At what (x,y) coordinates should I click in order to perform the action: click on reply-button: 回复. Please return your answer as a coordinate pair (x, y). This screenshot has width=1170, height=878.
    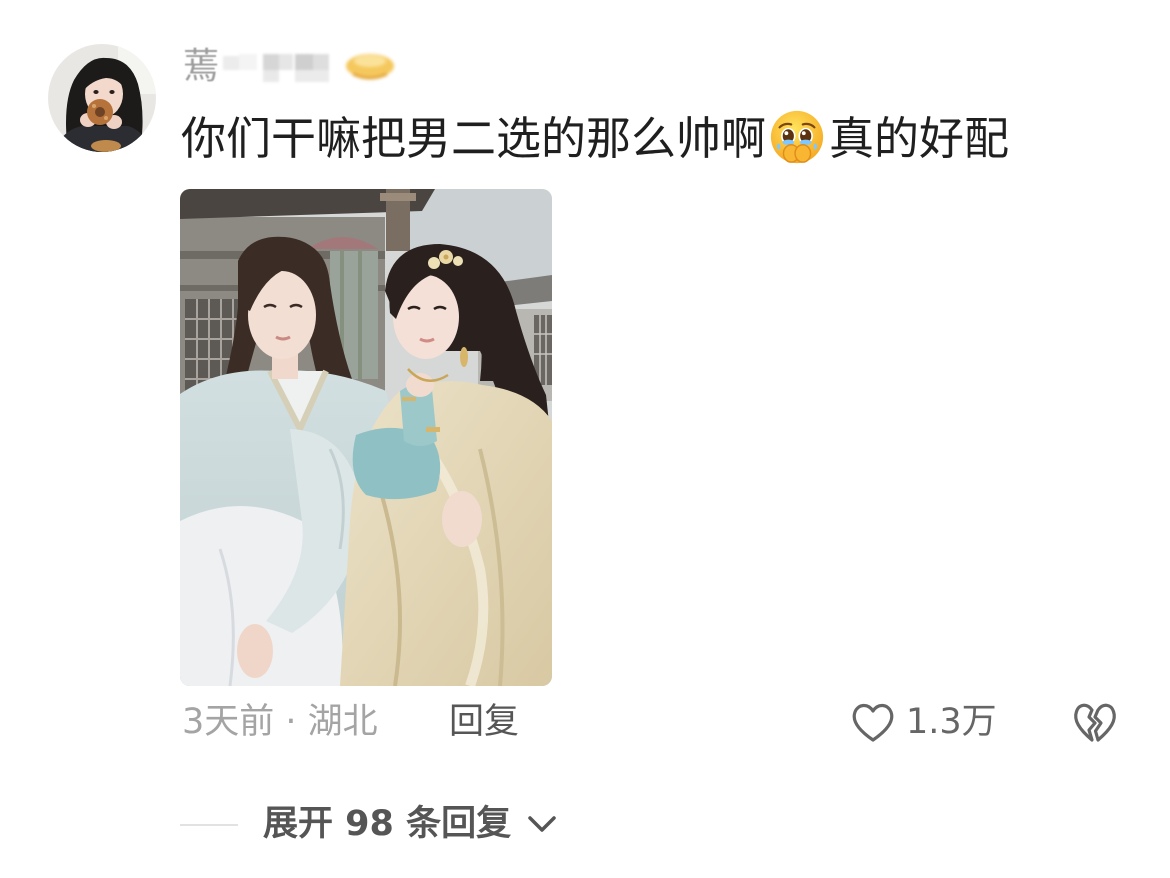
    Looking at the image, I should click on (484, 722).